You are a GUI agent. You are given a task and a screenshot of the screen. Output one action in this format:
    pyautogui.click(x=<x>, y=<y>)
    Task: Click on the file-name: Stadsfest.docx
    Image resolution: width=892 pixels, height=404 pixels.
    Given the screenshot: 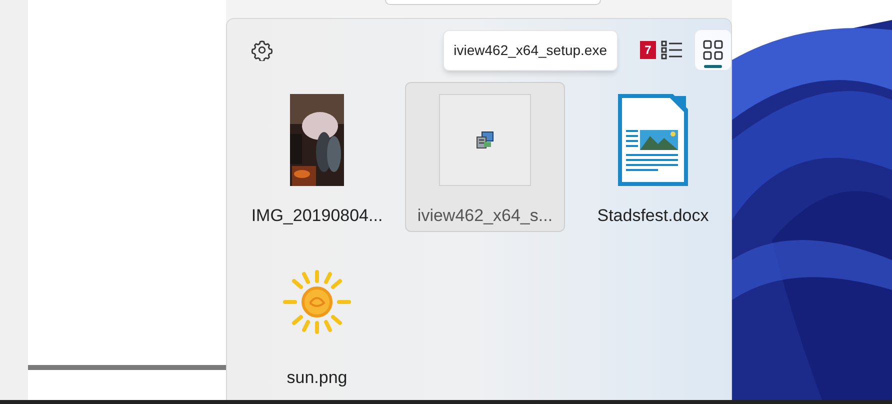 What is the action you would take?
    pyautogui.click(x=653, y=216)
    